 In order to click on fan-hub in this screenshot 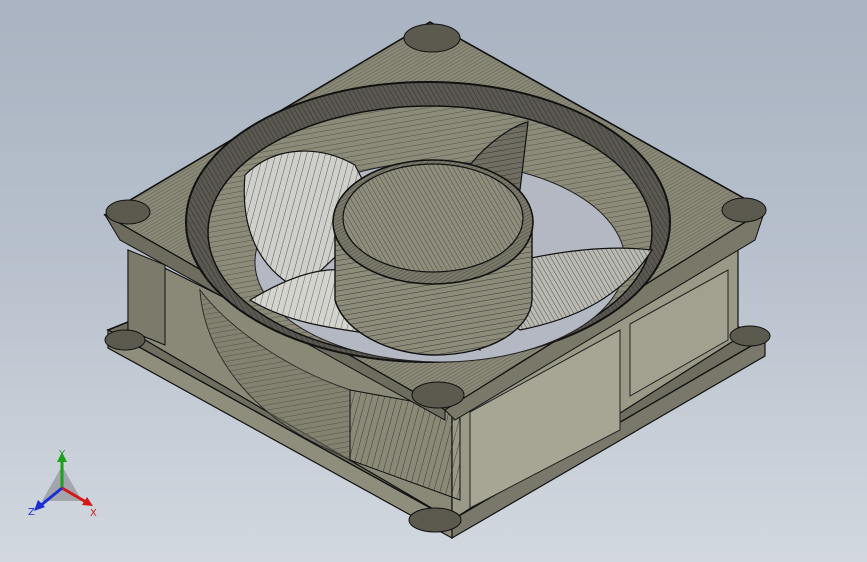, I will do `click(433, 257)`.